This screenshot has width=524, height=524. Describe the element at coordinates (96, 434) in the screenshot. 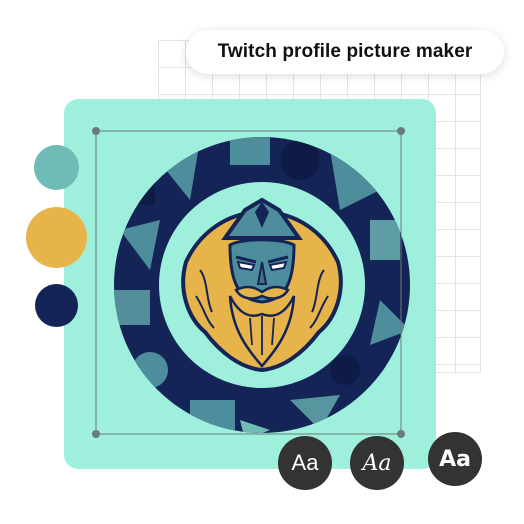

I see `resize-handle-bottom-left` at that location.